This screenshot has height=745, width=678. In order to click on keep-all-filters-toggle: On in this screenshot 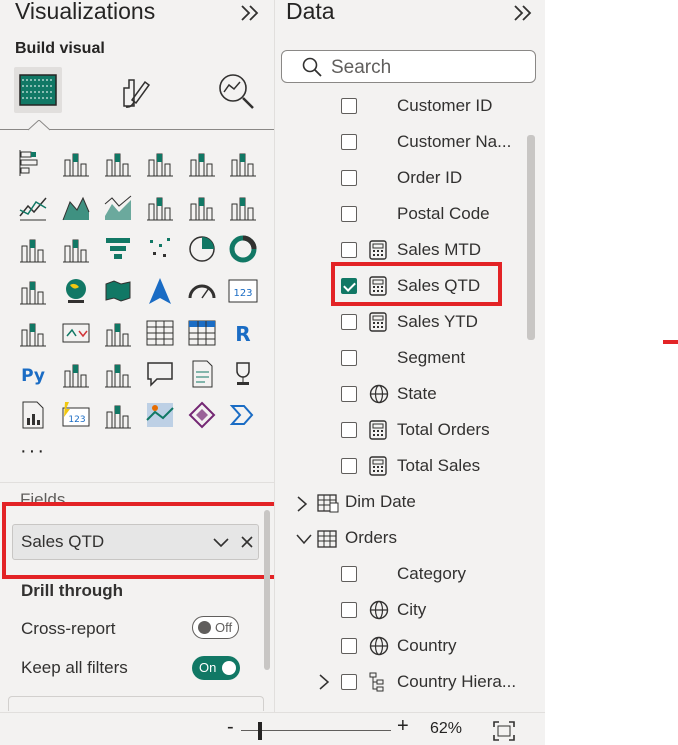, I will do `click(216, 668)`.